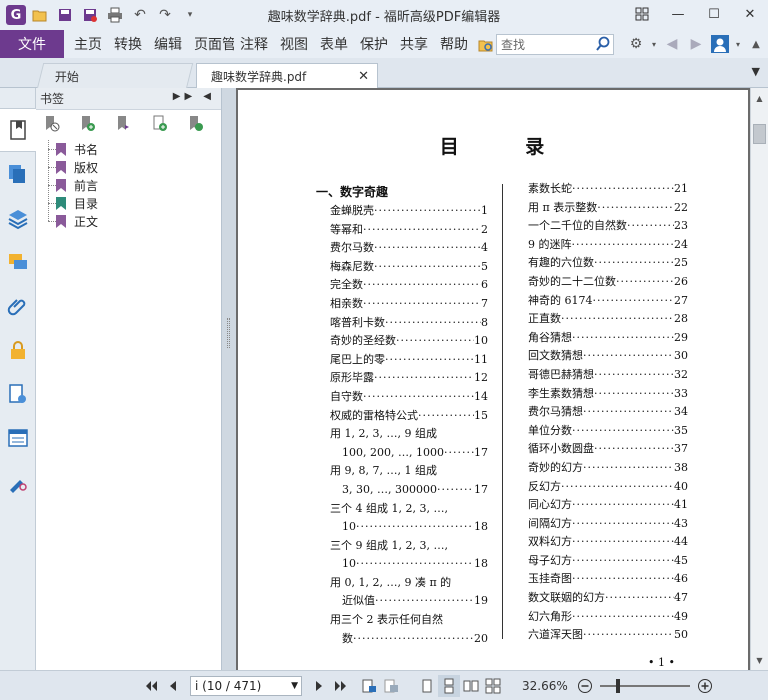  What do you see at coordinates (414, 44) in the screenshot?
I see `menu-share: 共享` at bounding box center [414, 44].